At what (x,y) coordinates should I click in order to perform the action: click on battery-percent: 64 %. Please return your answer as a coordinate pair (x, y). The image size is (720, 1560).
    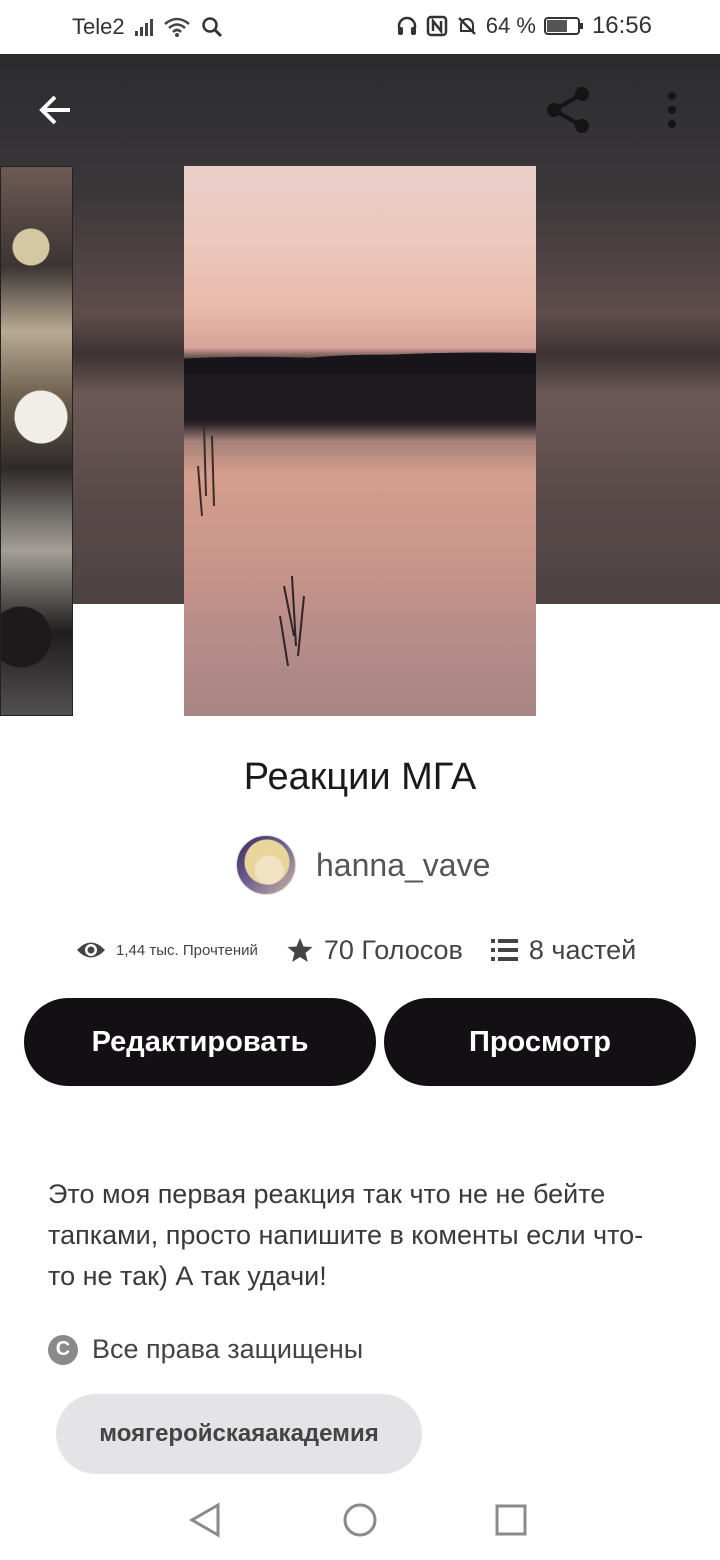
    Looking at the image, I should click on (510, 25).